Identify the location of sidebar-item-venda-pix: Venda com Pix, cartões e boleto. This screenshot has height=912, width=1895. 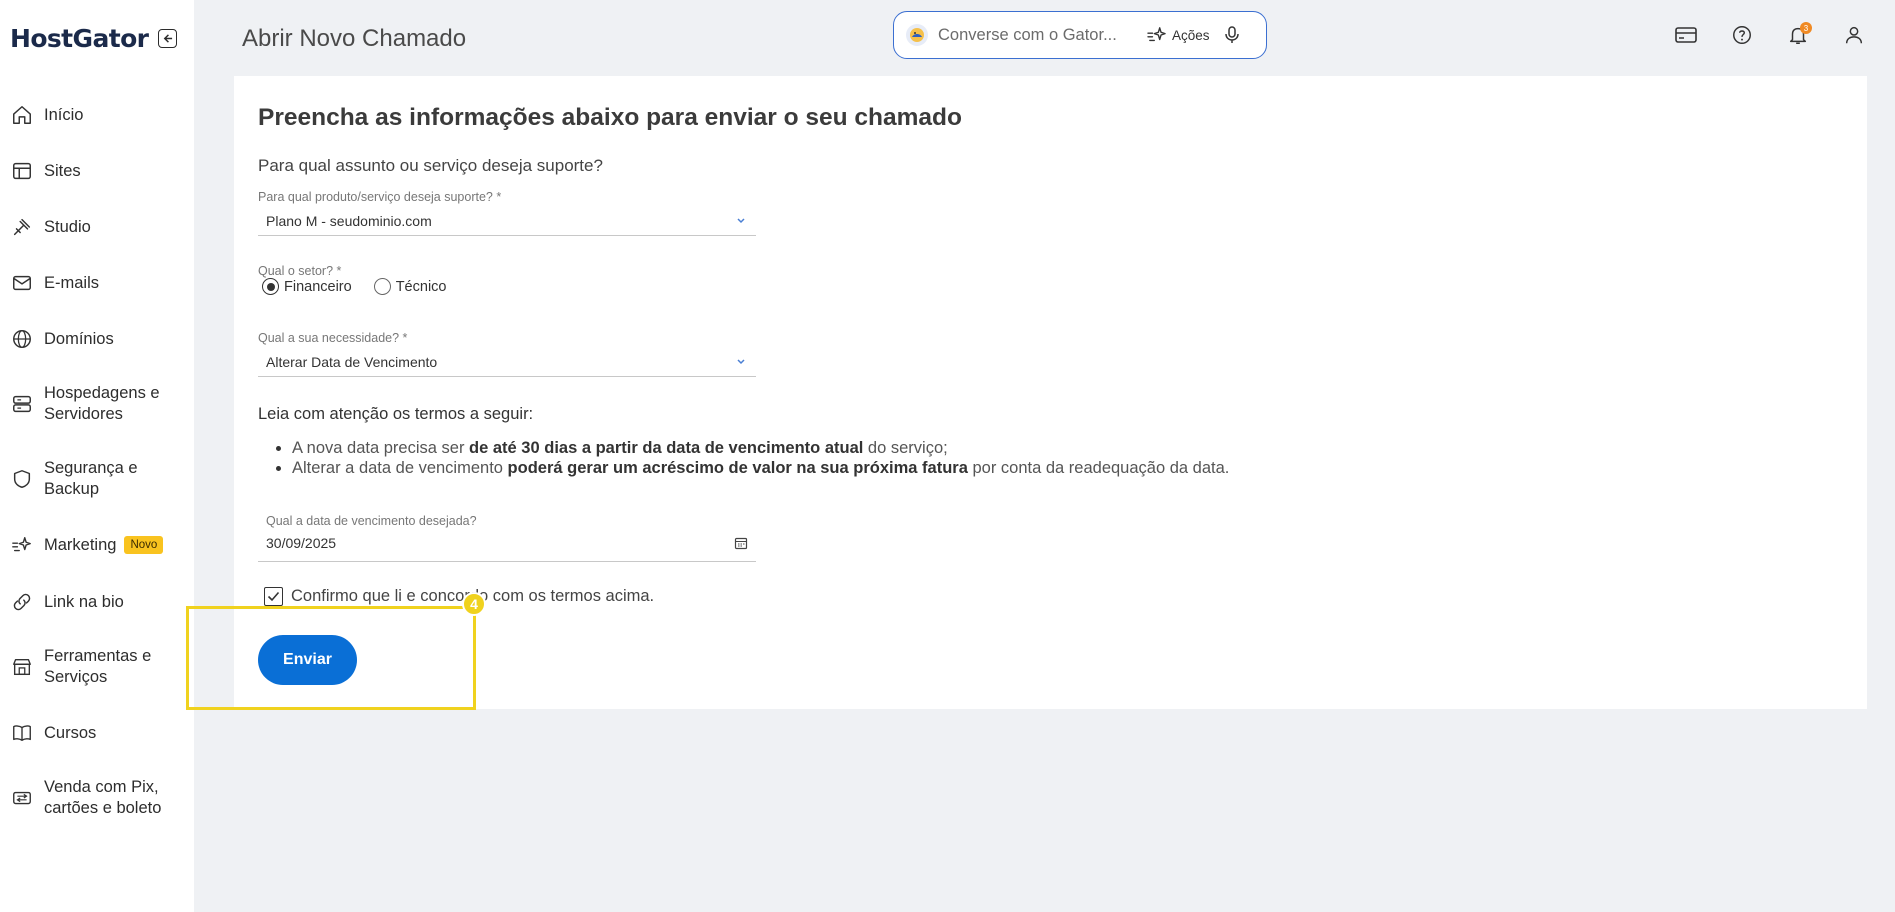
(100, 798).